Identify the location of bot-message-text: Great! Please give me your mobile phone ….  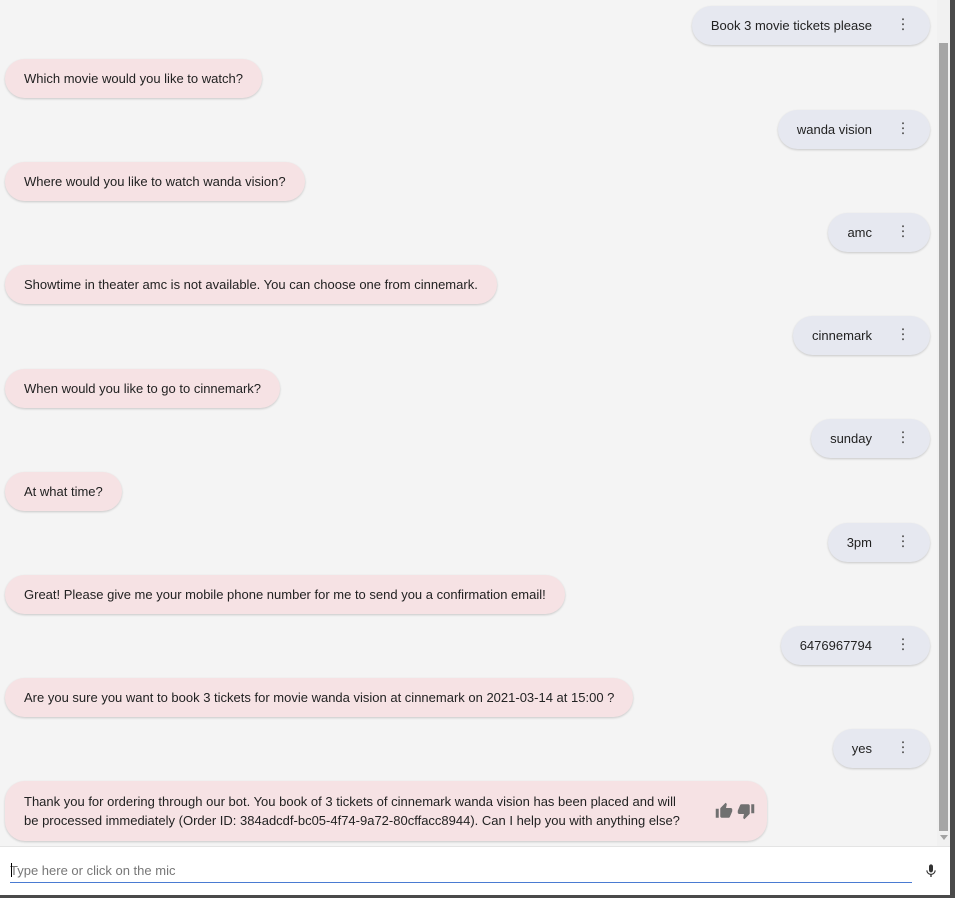
(285, 594).